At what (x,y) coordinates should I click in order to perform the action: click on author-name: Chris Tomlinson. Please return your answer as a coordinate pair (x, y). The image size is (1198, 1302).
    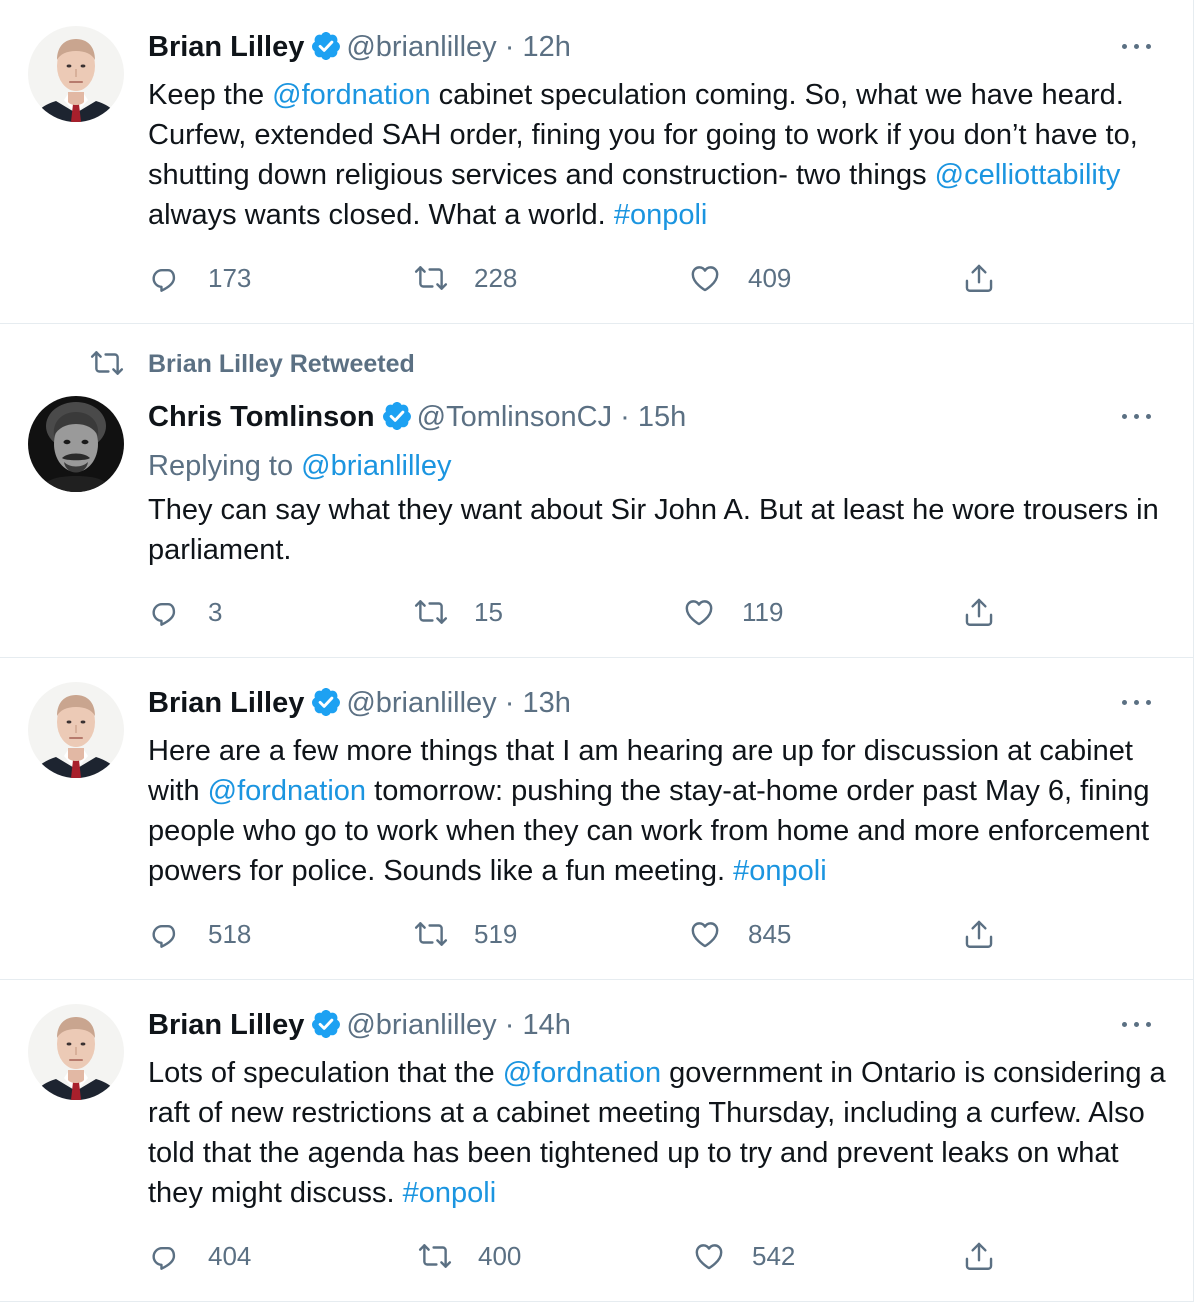
    Looking at the image, I should click on (261, 417).